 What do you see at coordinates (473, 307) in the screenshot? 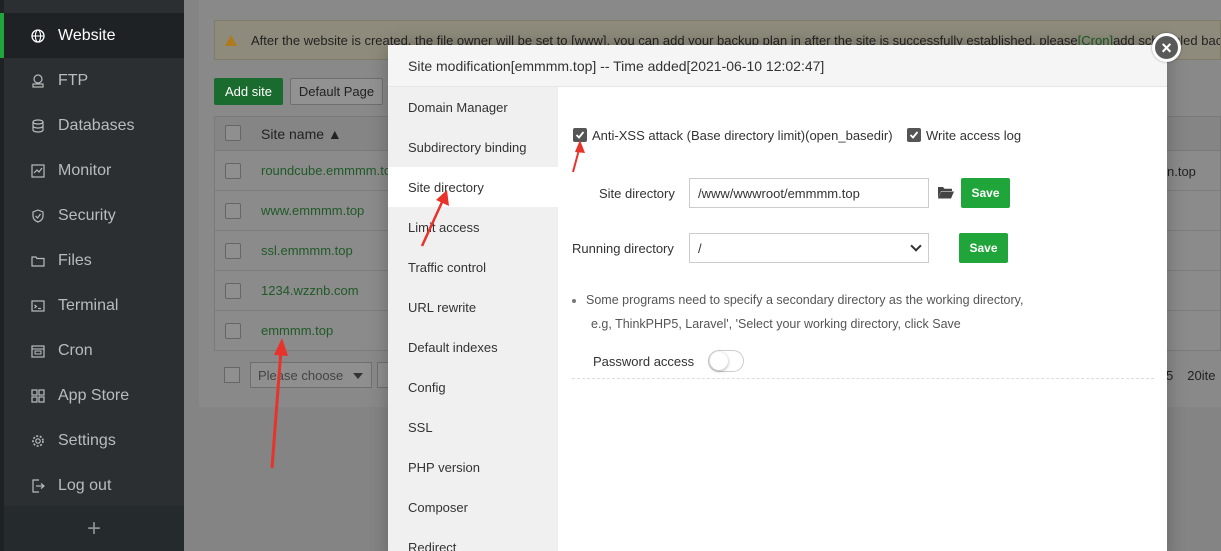
I see `tab-url-rewrite: URL rewrite` at bounding box center [473, 307].